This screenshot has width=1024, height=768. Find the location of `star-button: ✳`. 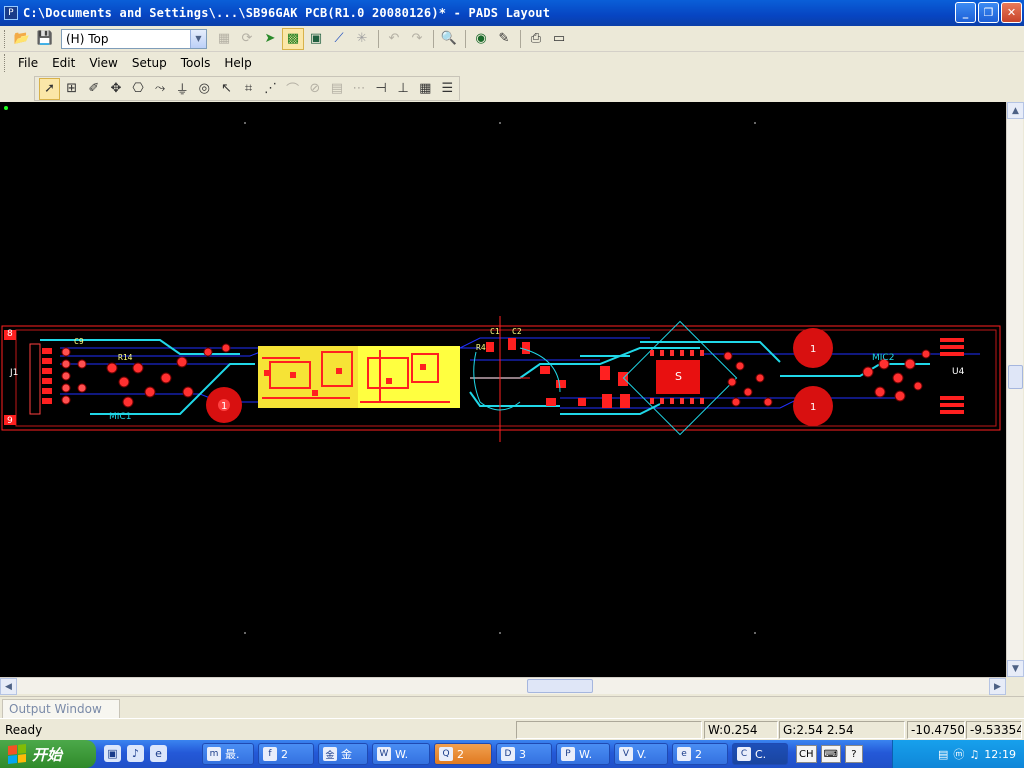

star-button: ✳ is located at coordinates (362, 39).